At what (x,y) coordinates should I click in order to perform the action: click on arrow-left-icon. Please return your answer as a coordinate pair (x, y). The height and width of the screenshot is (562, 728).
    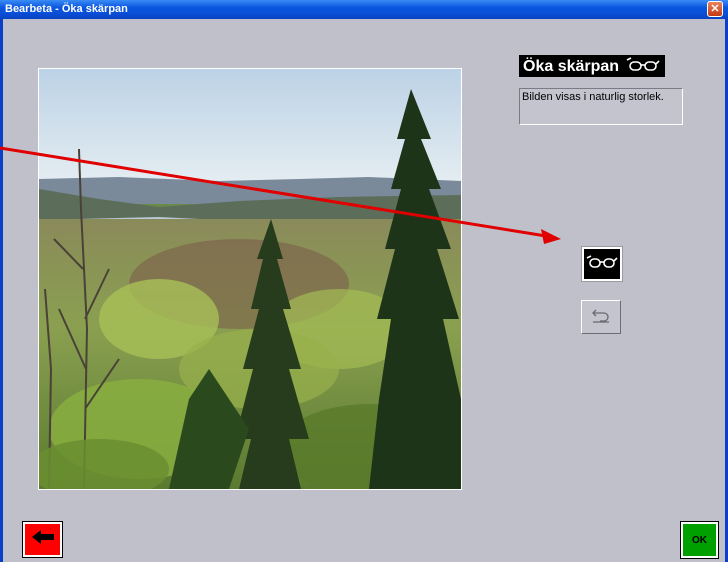
    Looking at the image, I should click on (43, 539).